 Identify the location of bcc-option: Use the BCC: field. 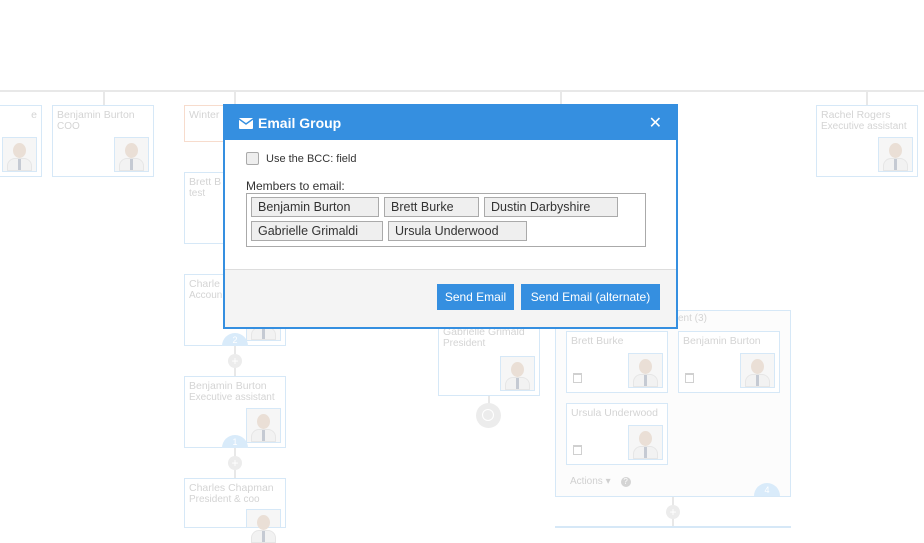
(450, 158).